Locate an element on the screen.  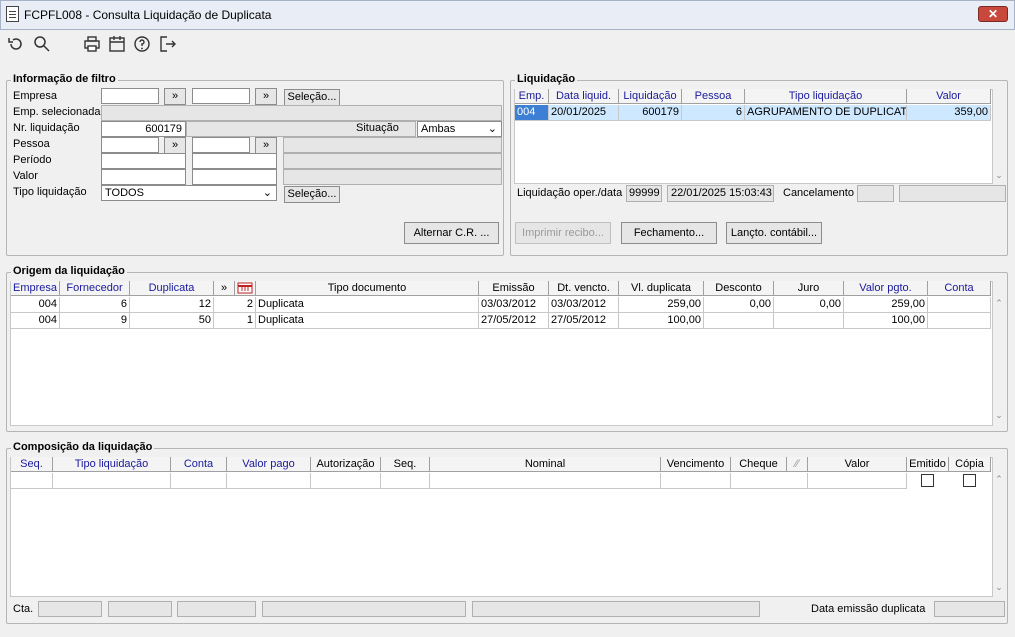
org-col-vencto: Dt. vencto. is located at coordinates (584, 288).